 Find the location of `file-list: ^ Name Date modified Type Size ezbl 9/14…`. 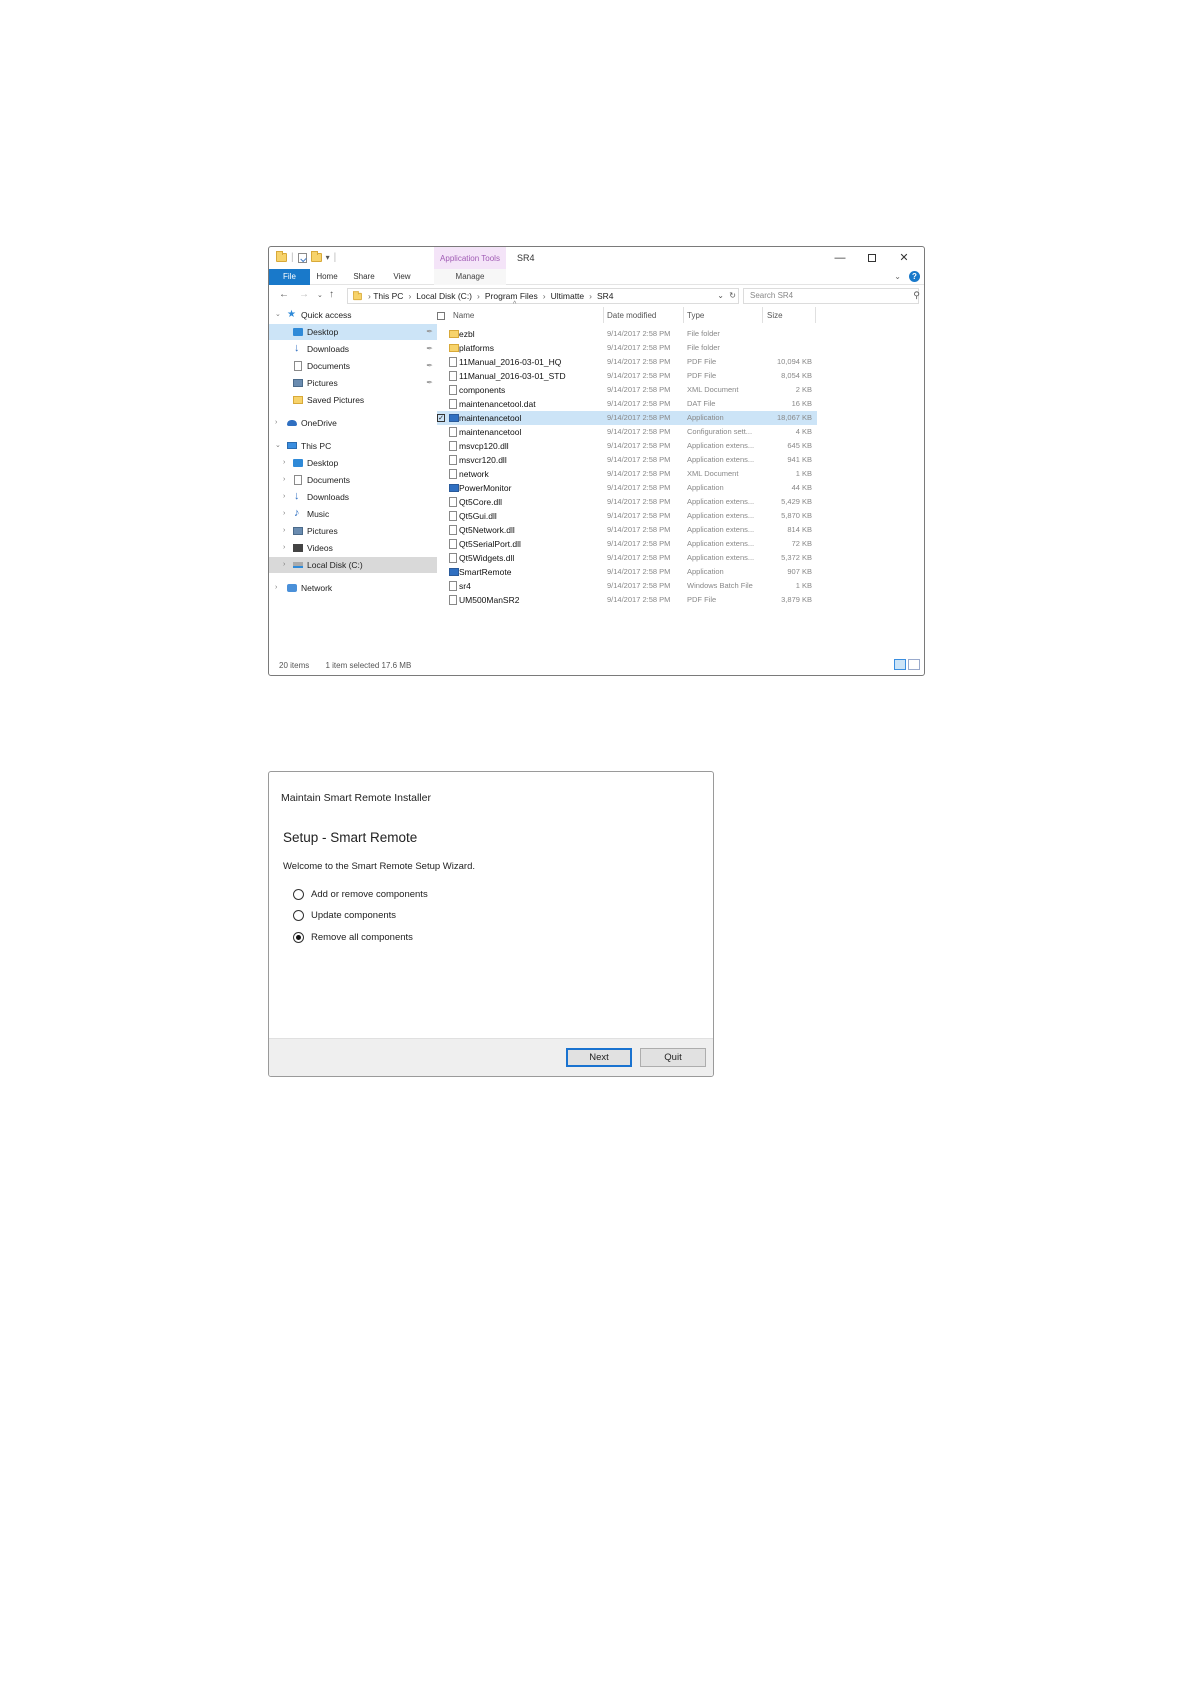

file-list: ^ Name Date modified Type Size ezbl 9/14… is located at coordinates (630, 474).